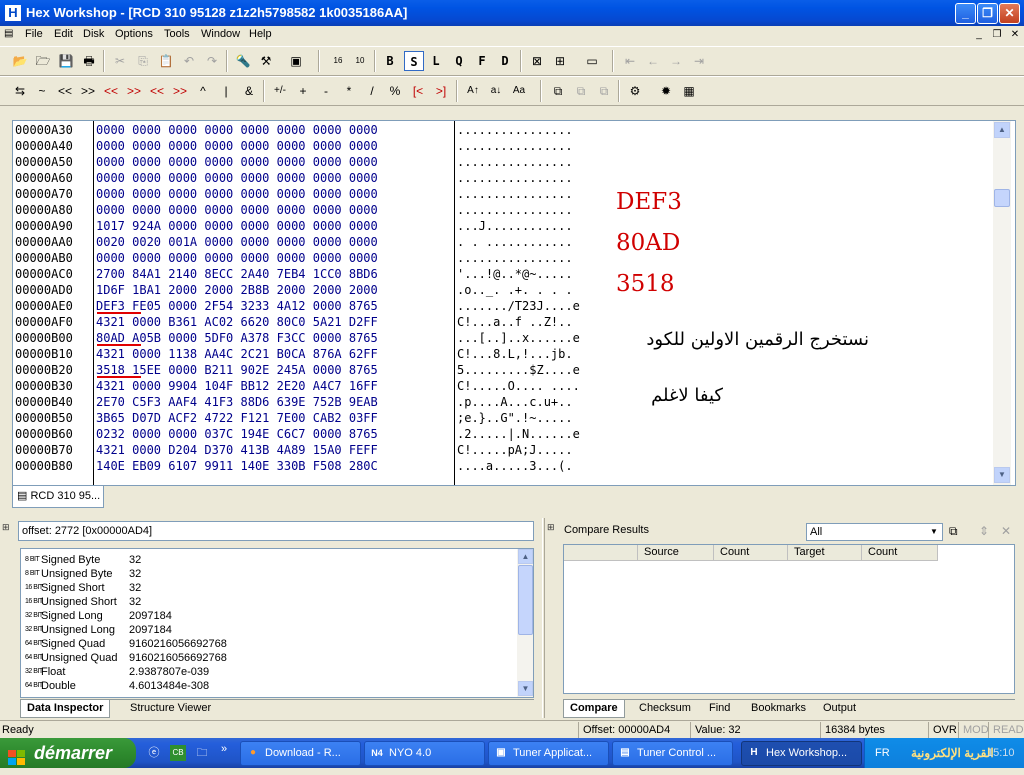  Describe the element at coordinates (273, 434) in the screenshot. I see `hex-row: 0232 0000 0000 037C 194E C6C7 0000 8765` at that location.